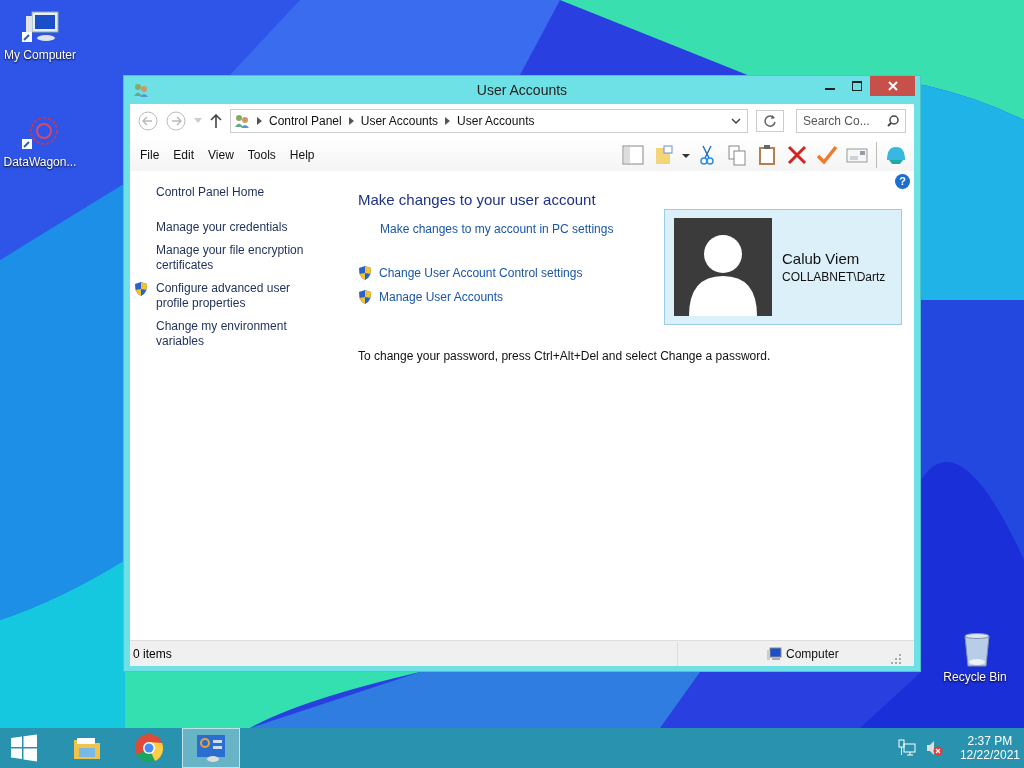 This screenshot has height=768, width=1024. What do you see at coordinates (736, 121) in the screenshot?
I see `dropdown-icon` at bounding box center [736, 121].